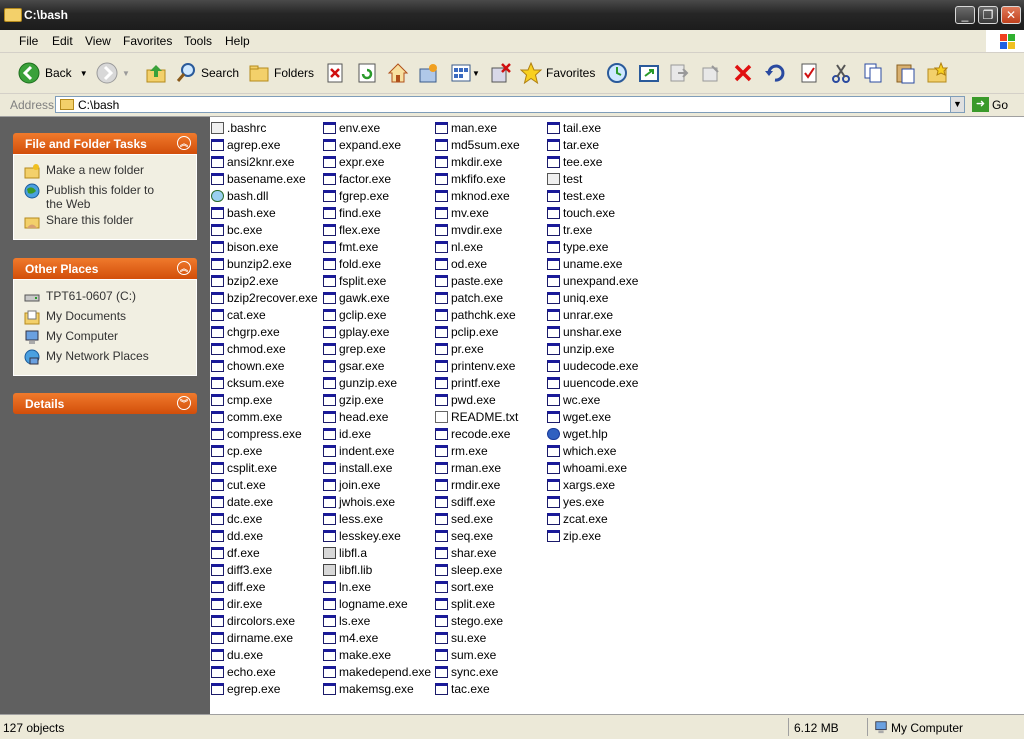 This screenshot has width=1024, height=739. I want to click on file-item: tail.exe, so click(592, 127).